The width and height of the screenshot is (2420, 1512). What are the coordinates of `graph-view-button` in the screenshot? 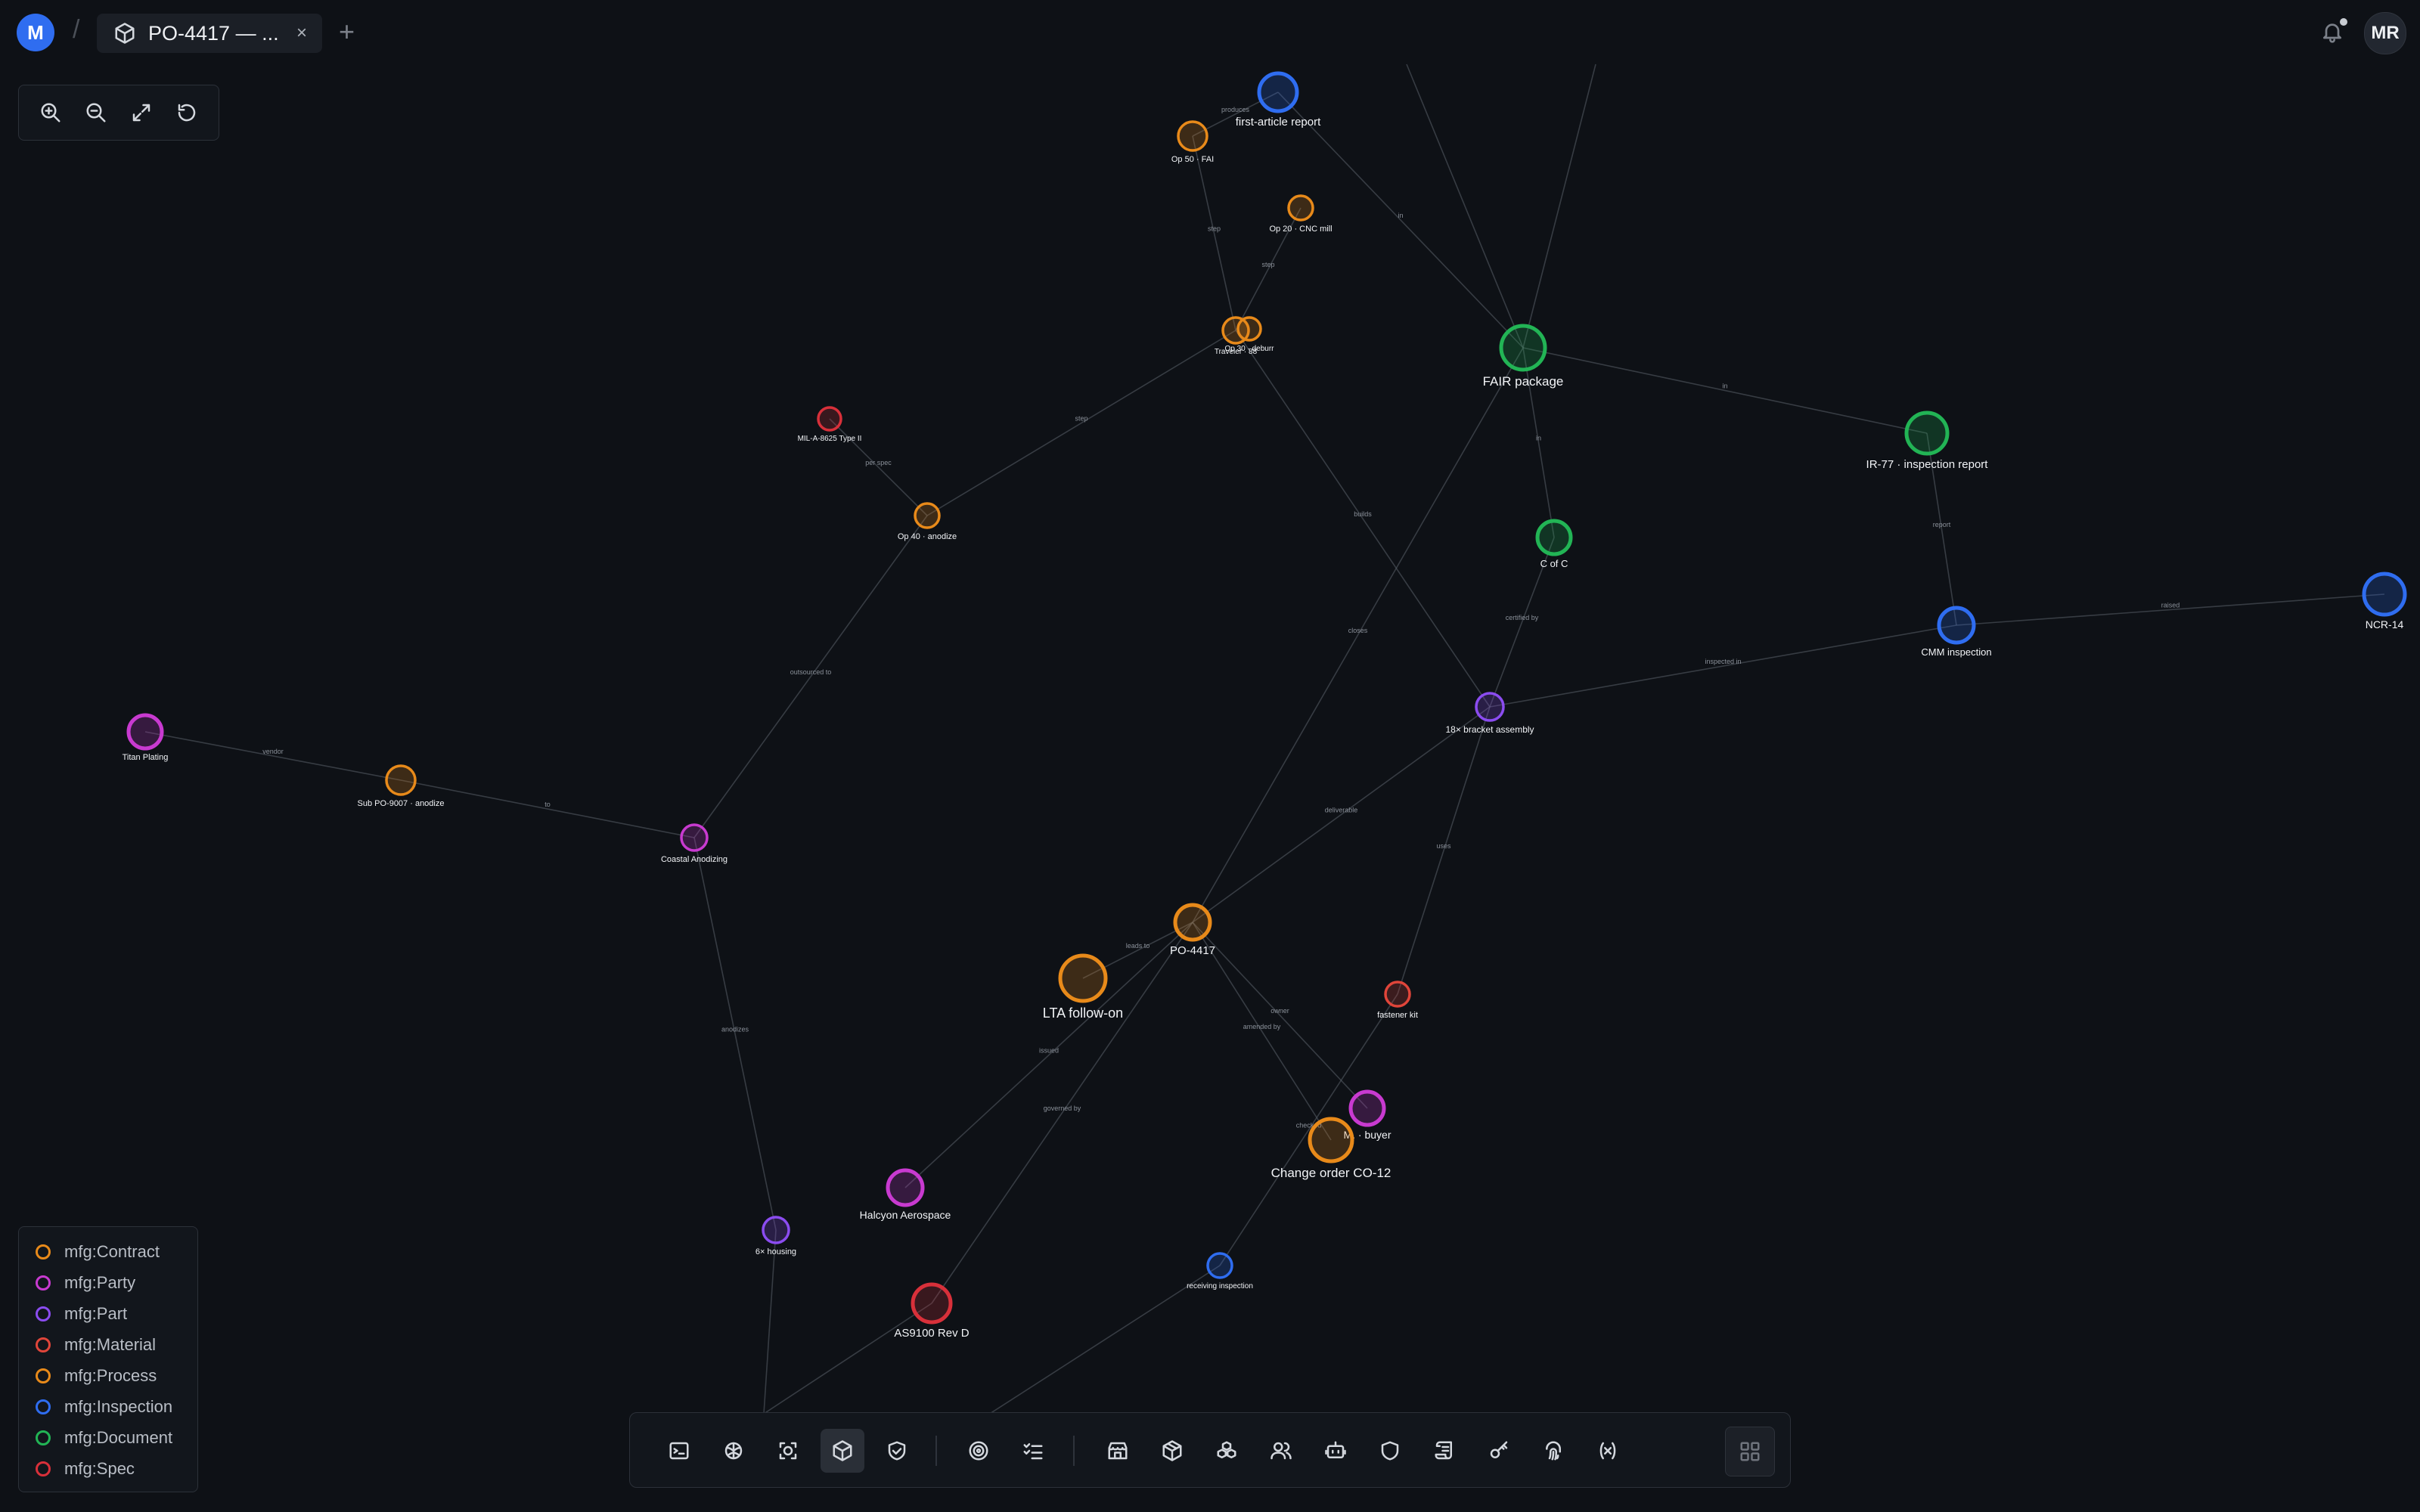 It's located at (842, 1451).